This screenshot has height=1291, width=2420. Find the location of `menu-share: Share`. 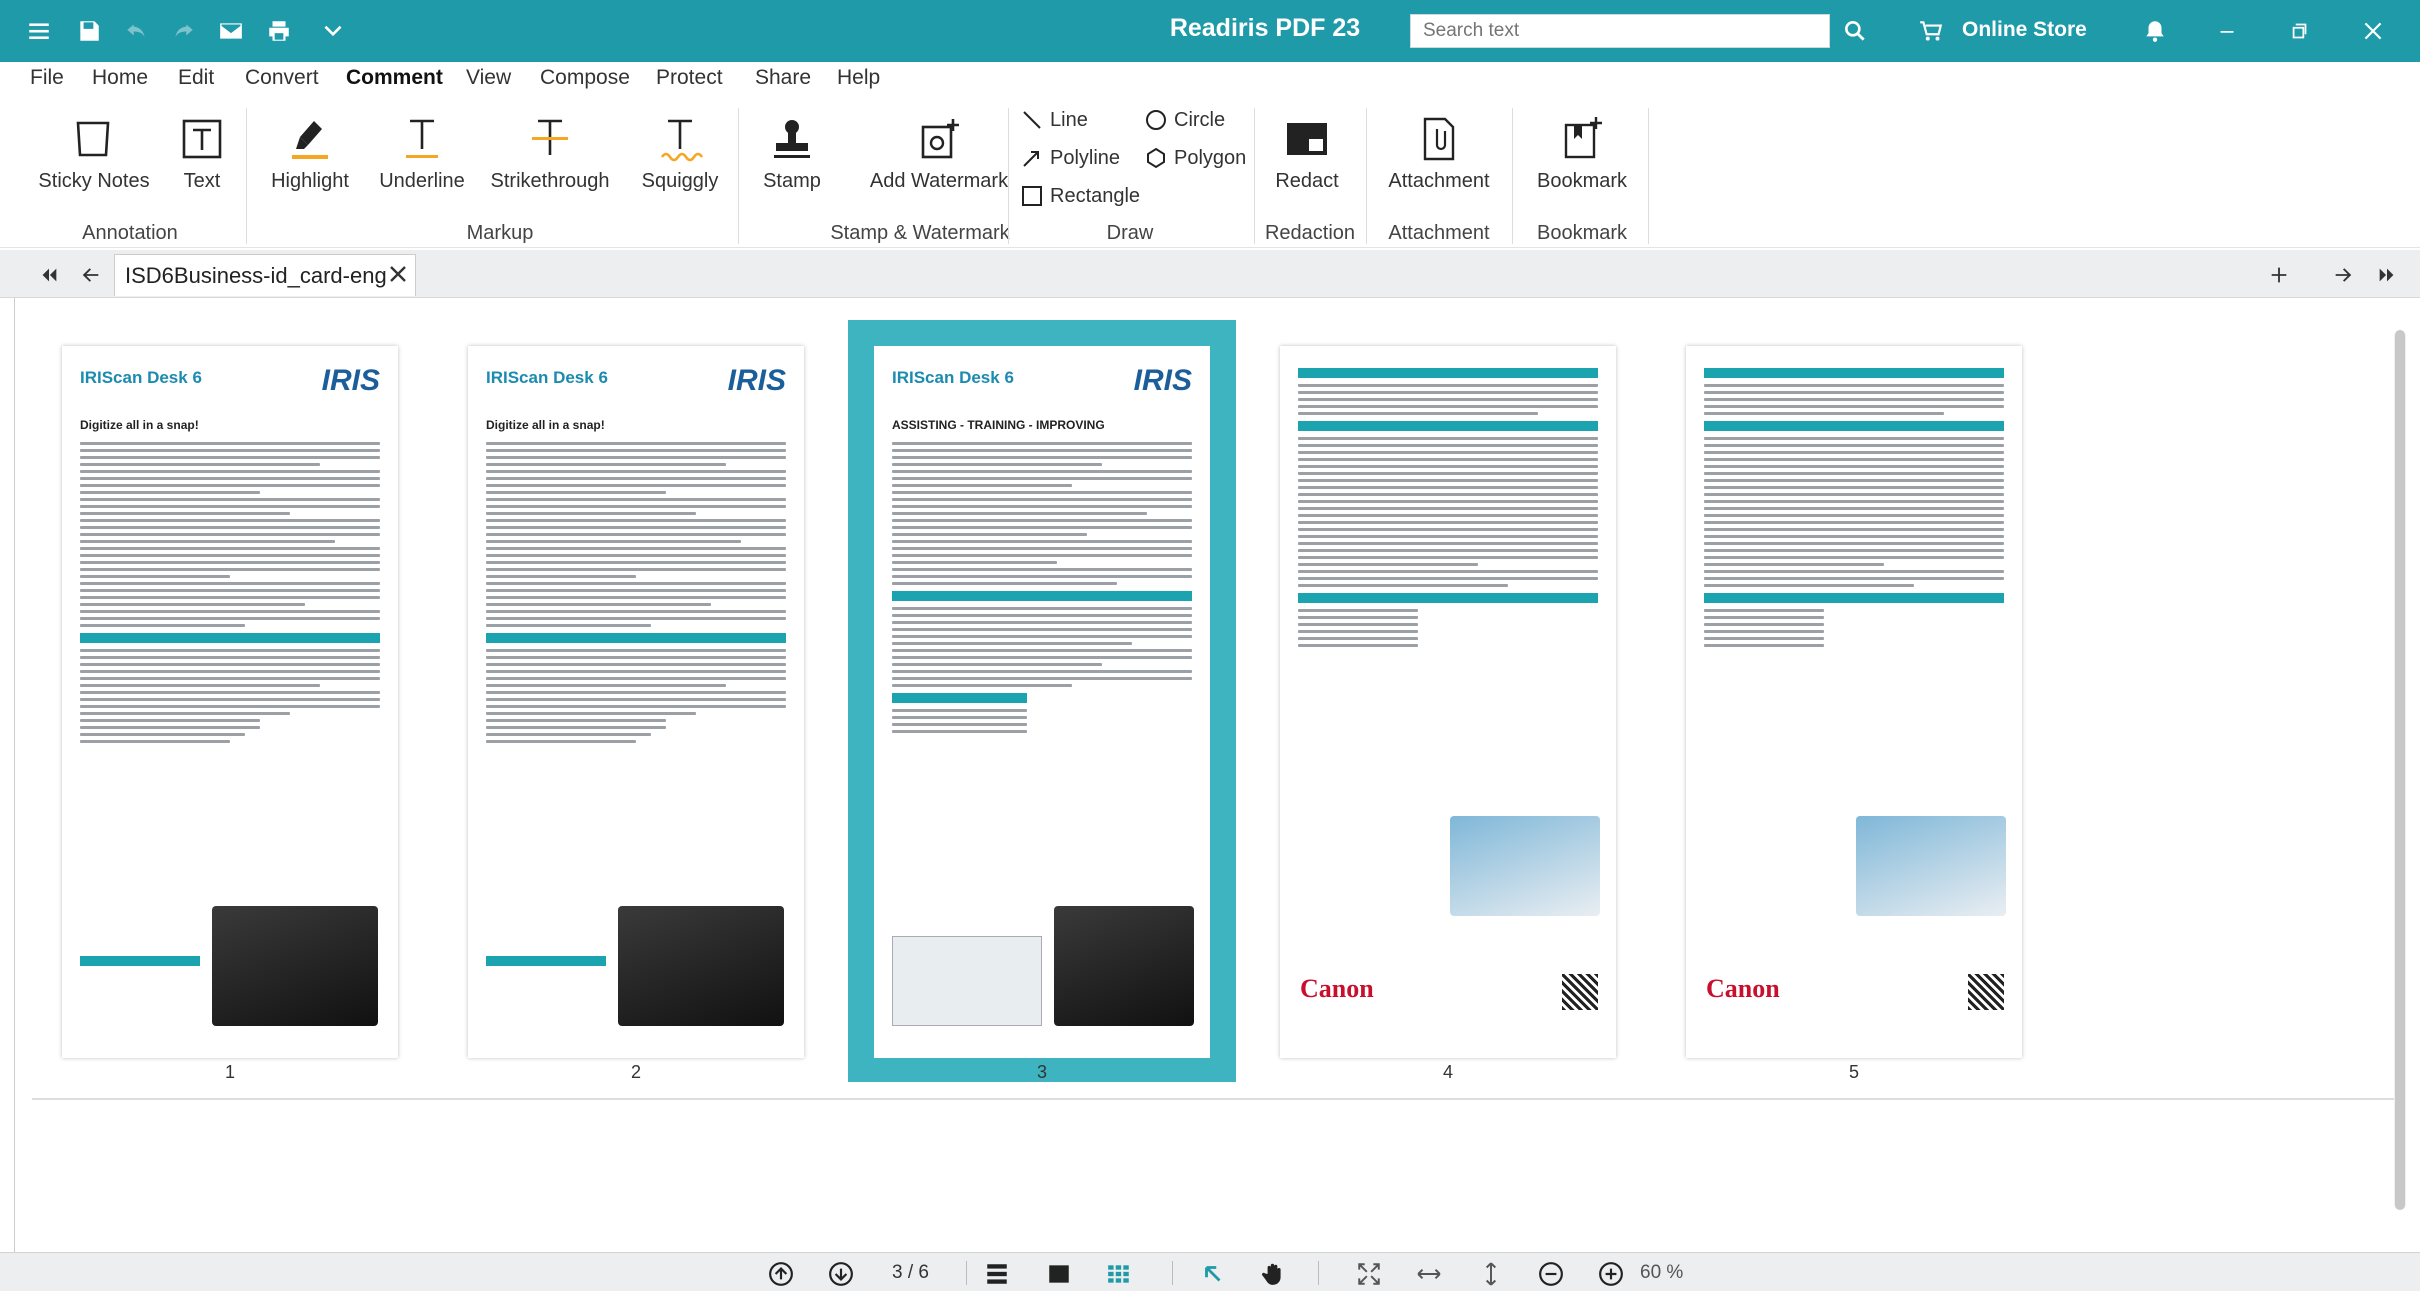

menu-share: Share is located at coordinates (783, 78).